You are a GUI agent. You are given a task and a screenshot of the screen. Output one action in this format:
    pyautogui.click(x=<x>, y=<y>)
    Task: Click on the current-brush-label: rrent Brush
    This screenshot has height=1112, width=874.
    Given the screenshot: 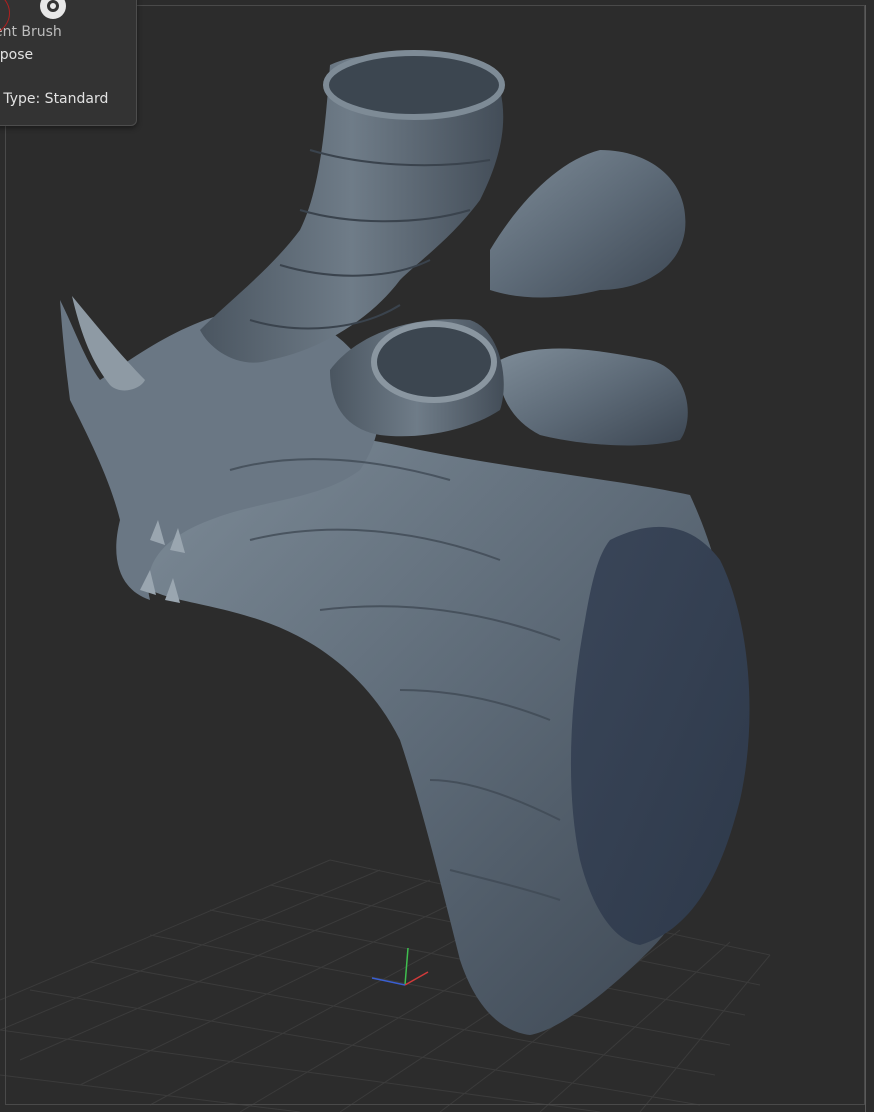 What is the action you would take?
    pyautogui.click(x=31, y=32)
    